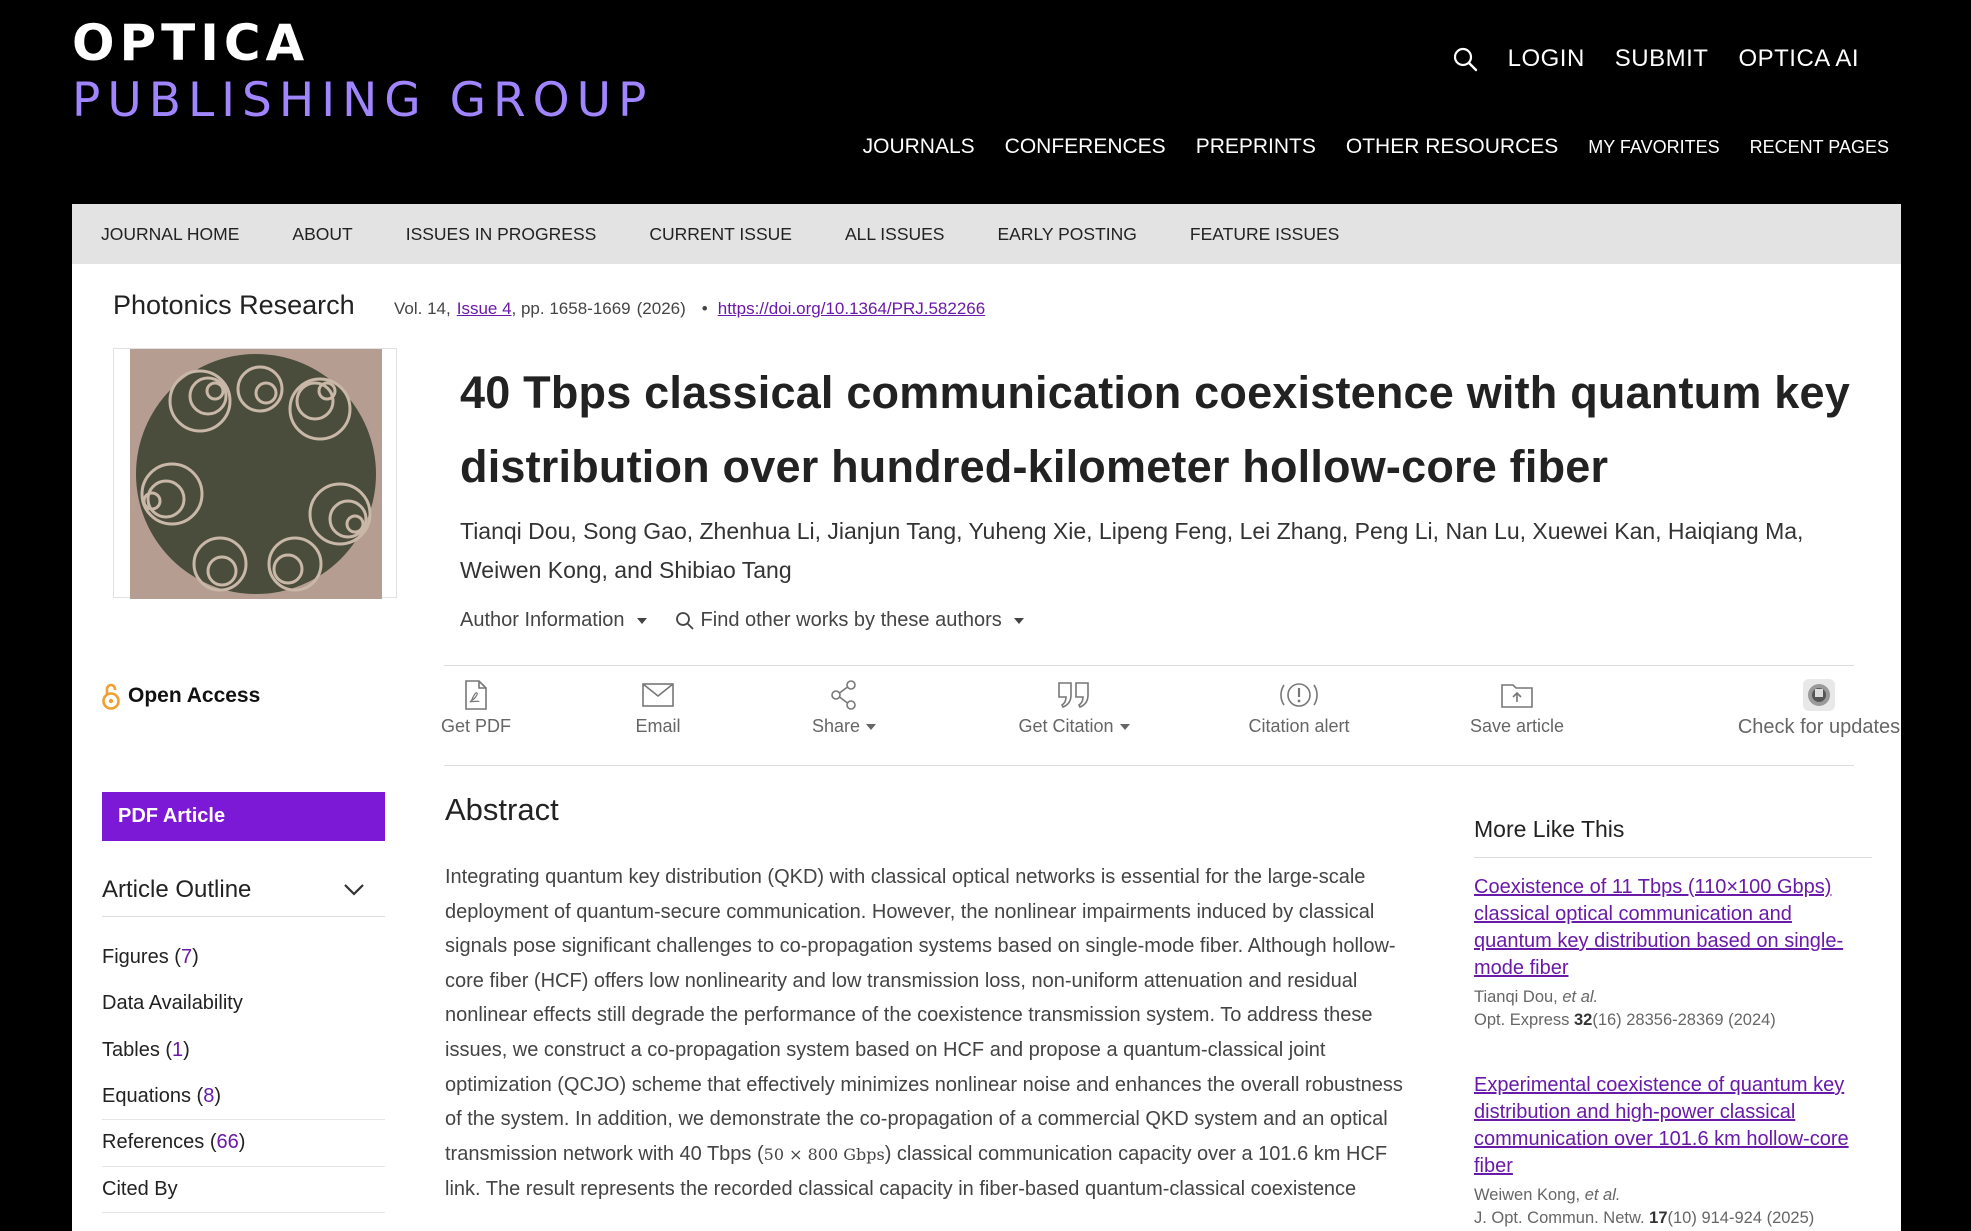  I want to click on volume: Vol. 14,, so click(422, 308).